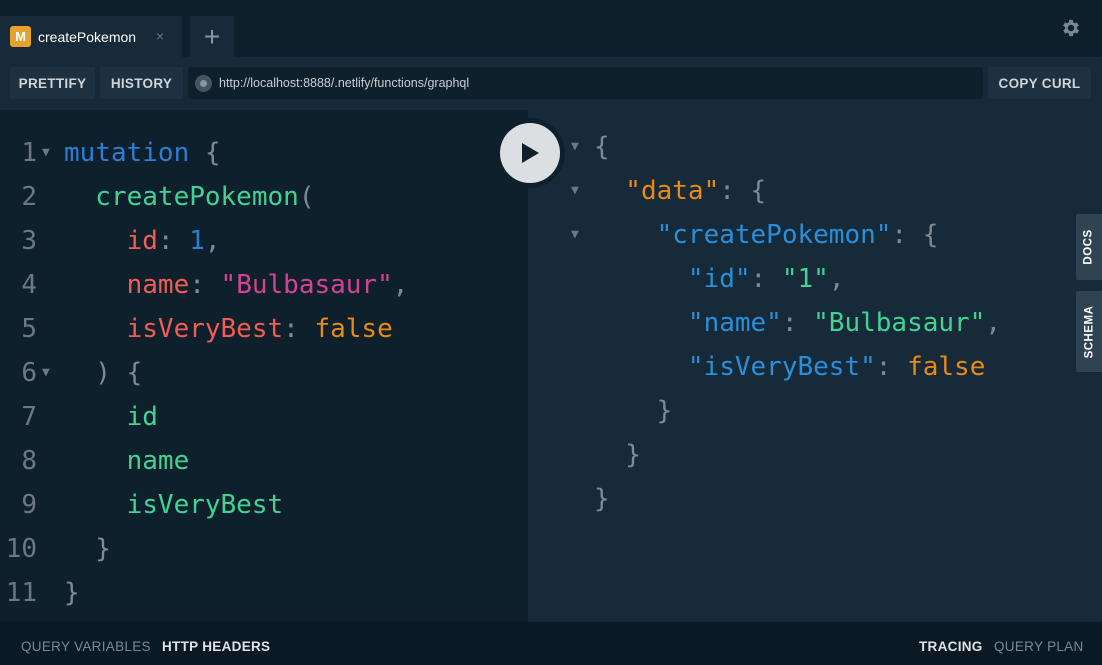 This screenshot has height=665, width=1102. I want to click on http-headers-tab: HTTP HEADERS, so click(216, 646).